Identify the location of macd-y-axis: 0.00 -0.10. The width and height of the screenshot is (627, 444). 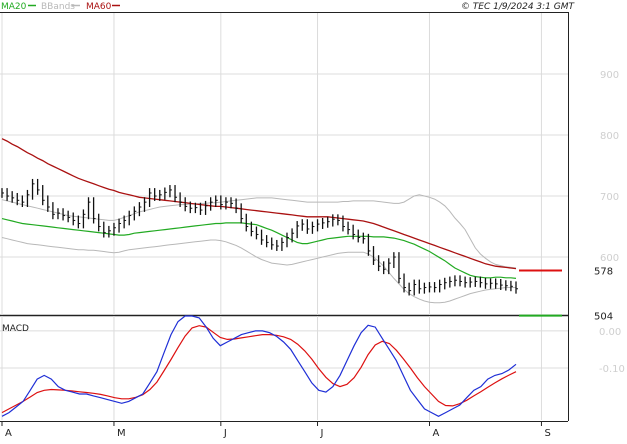
(612, 351).